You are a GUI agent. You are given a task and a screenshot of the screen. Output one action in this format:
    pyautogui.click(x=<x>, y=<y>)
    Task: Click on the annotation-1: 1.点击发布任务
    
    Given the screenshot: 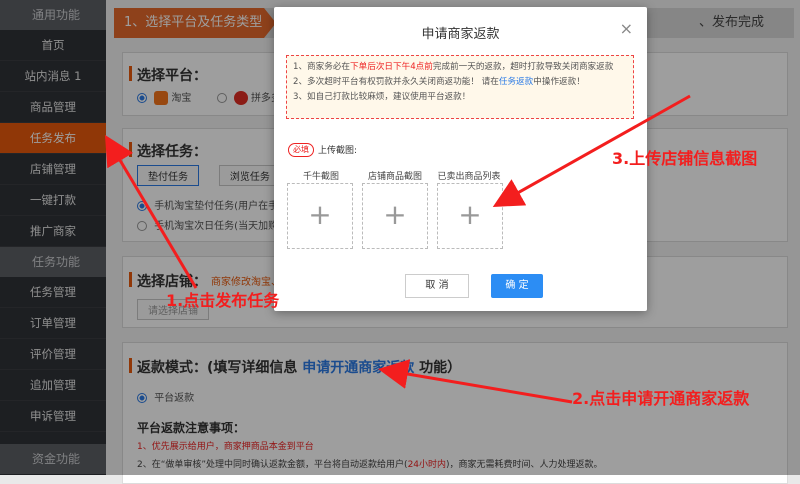 What is the action you would take?
    pyautogui.click(x=223, y=300)
    